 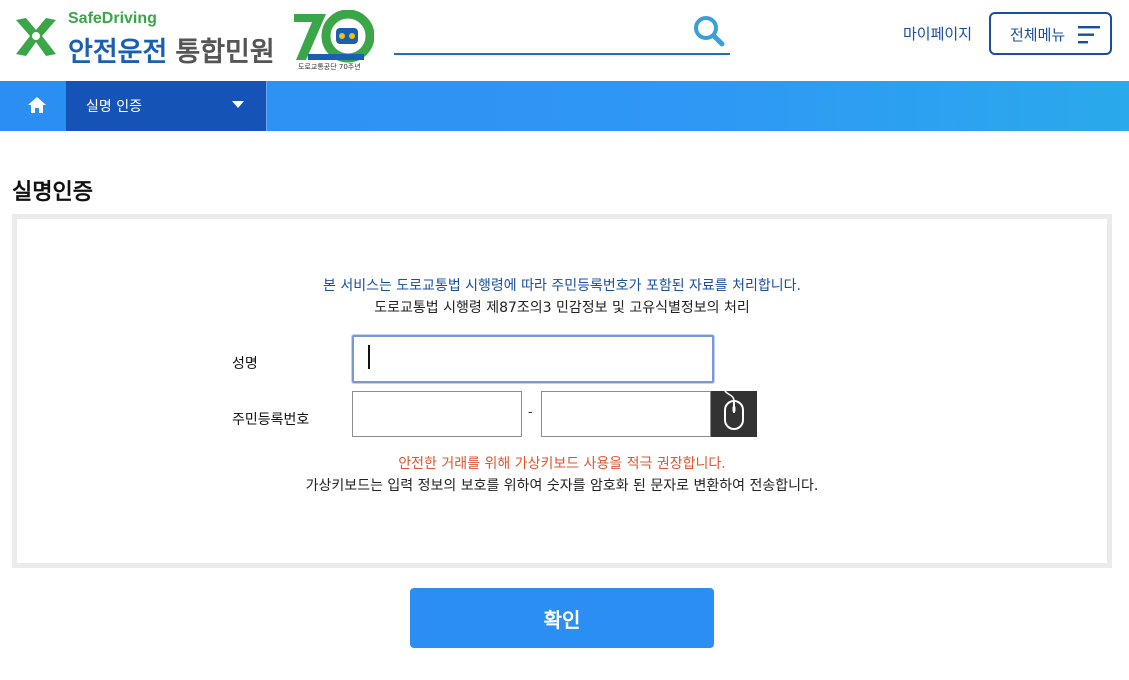 What do you see at coordinates (709, 31) in the screenshot?
I see `search-icon` at bounding box center [709, 31].